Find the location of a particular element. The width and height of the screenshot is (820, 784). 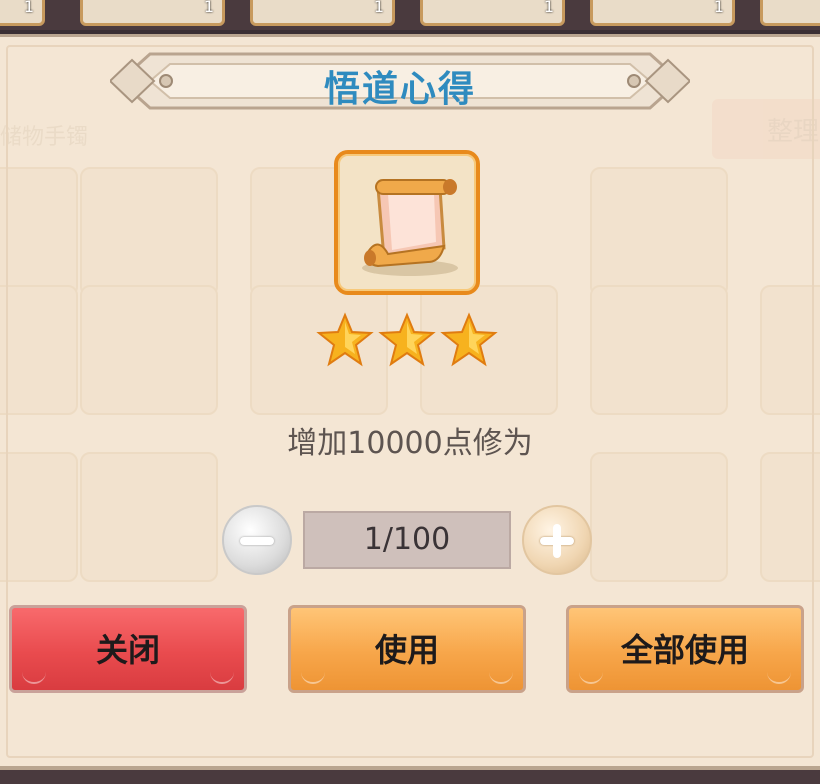

increase-quantity-button is located at coordinates (557, 540).